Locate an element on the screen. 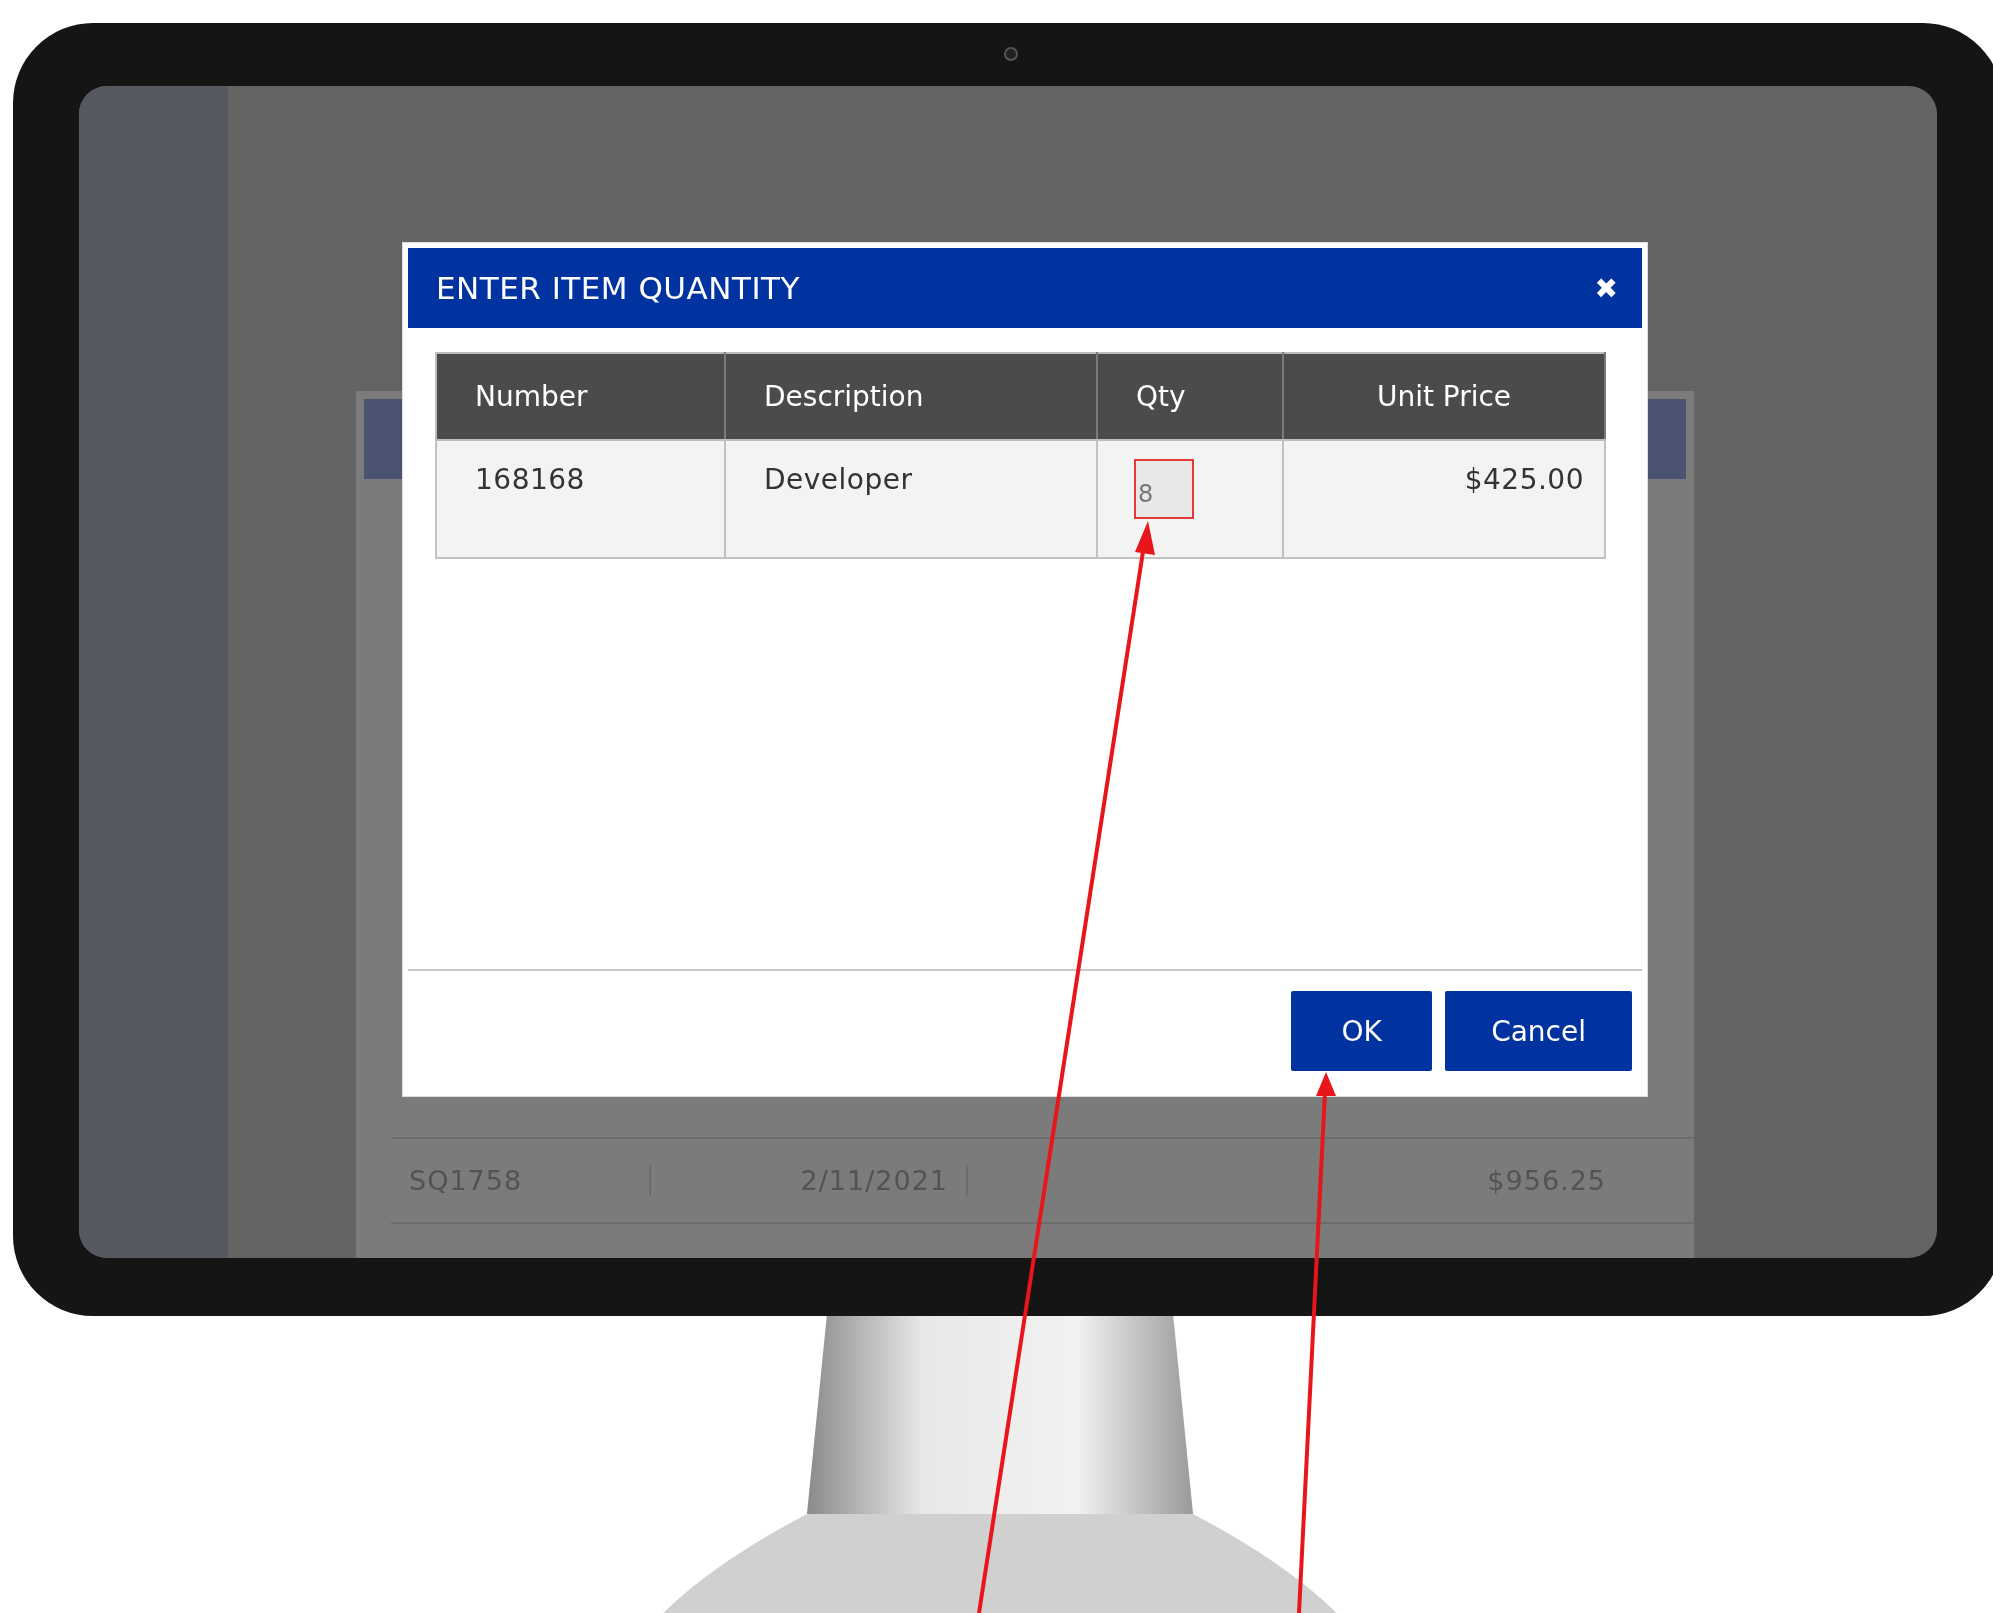  ok-button: OK is located at coordinates (1362, 1031).